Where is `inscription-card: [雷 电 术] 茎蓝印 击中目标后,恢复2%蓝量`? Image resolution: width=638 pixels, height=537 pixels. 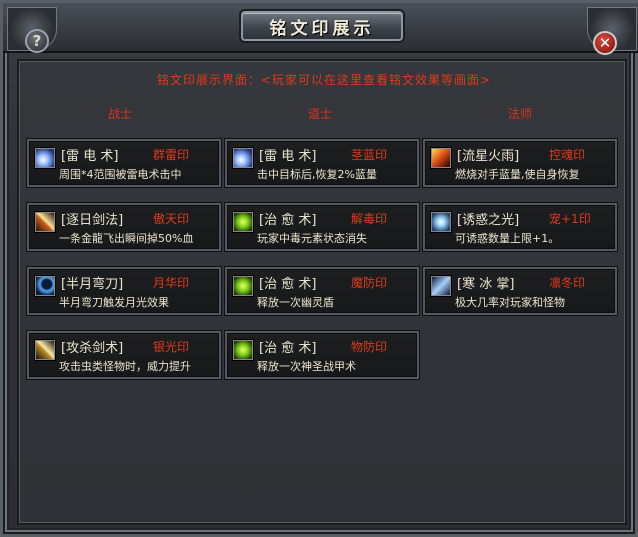 inscription-card: [雷 电 术] 茎蓝印 击中目标后,恢复2%蓝量 is located at coordinates (322, 163).